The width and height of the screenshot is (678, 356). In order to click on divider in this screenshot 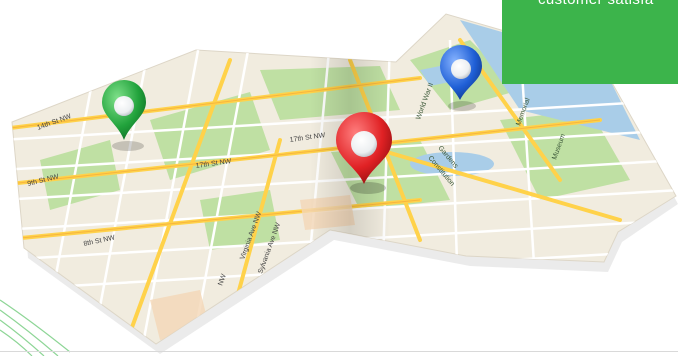, I will do `click(339, 351)`.